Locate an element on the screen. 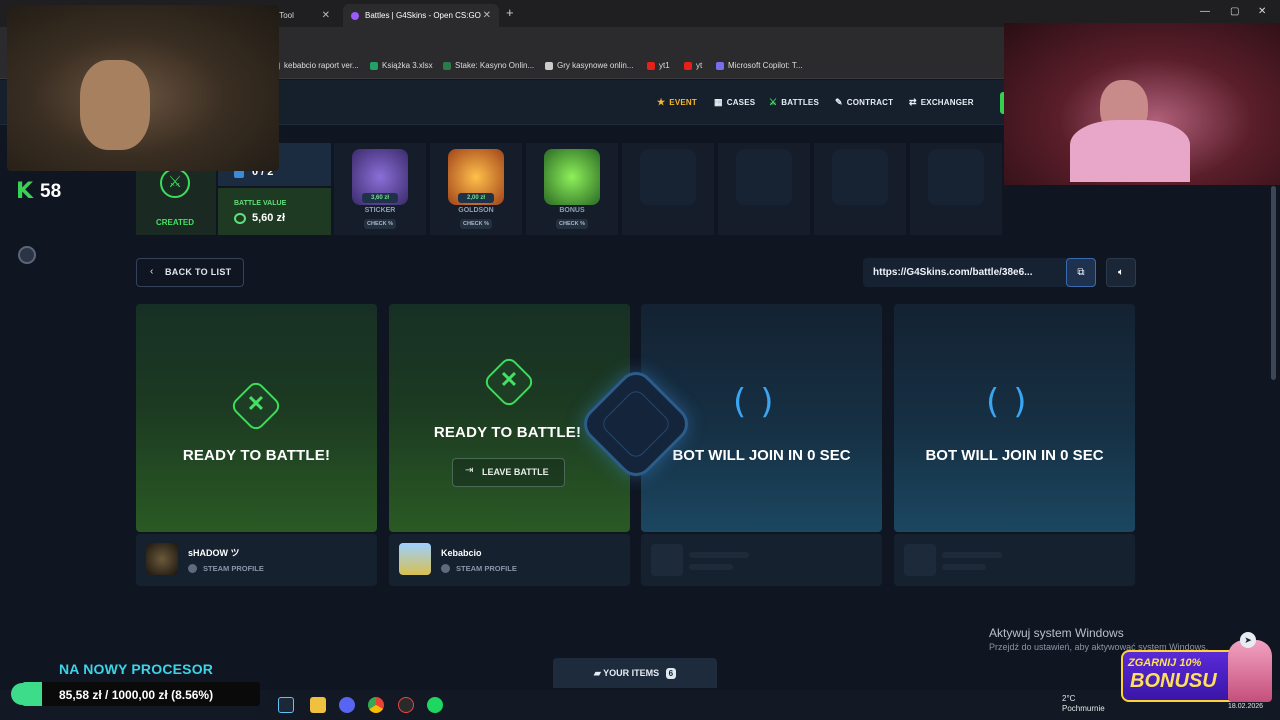  pen-icon: ✎ is located at coordinates (839, 102).